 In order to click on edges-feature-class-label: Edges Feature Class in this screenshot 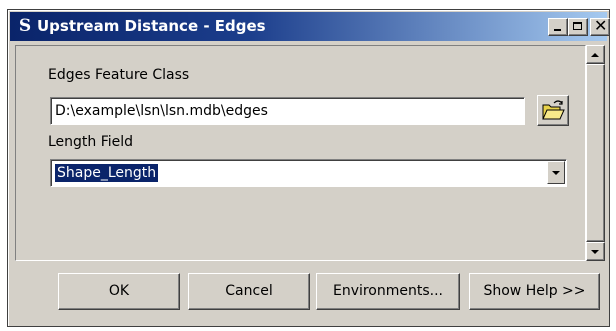, I will do `click(119, 75)`.